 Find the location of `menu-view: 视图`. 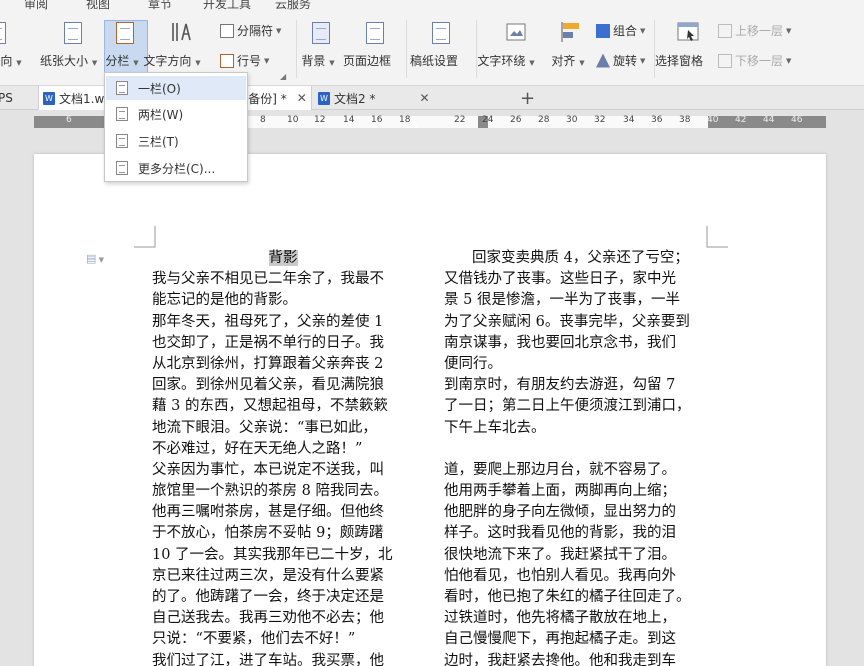

menu-view: 视图 is located at coordinates (98, 6).